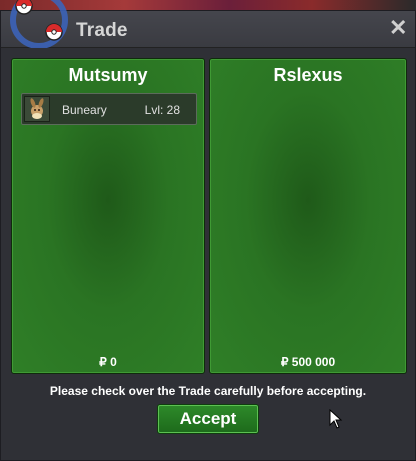 Image resolution: width=416 pixels, height=461 pixels. What do you see at coordinates (39, 24) in the screenshot?
I see `pokeball-arrows-logo-icon` at bounding box center [39, 24].